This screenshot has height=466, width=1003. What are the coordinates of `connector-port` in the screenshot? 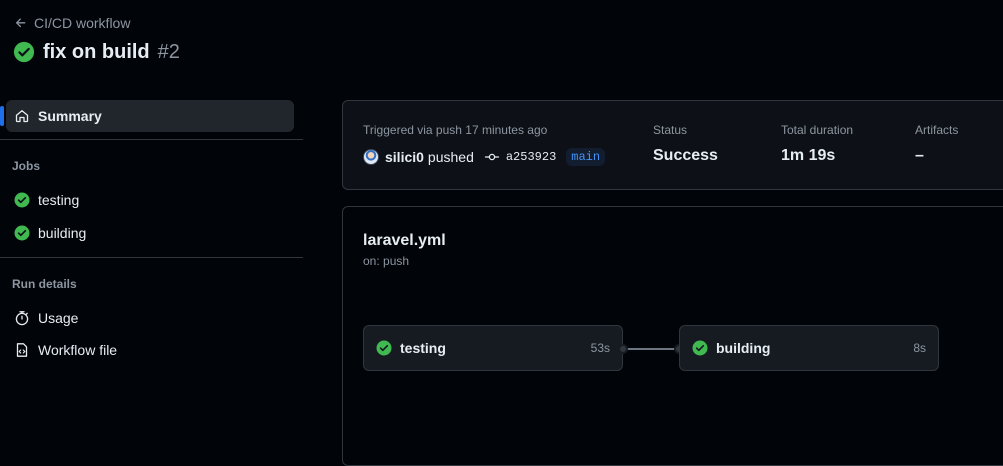 It's located at (623, 349).